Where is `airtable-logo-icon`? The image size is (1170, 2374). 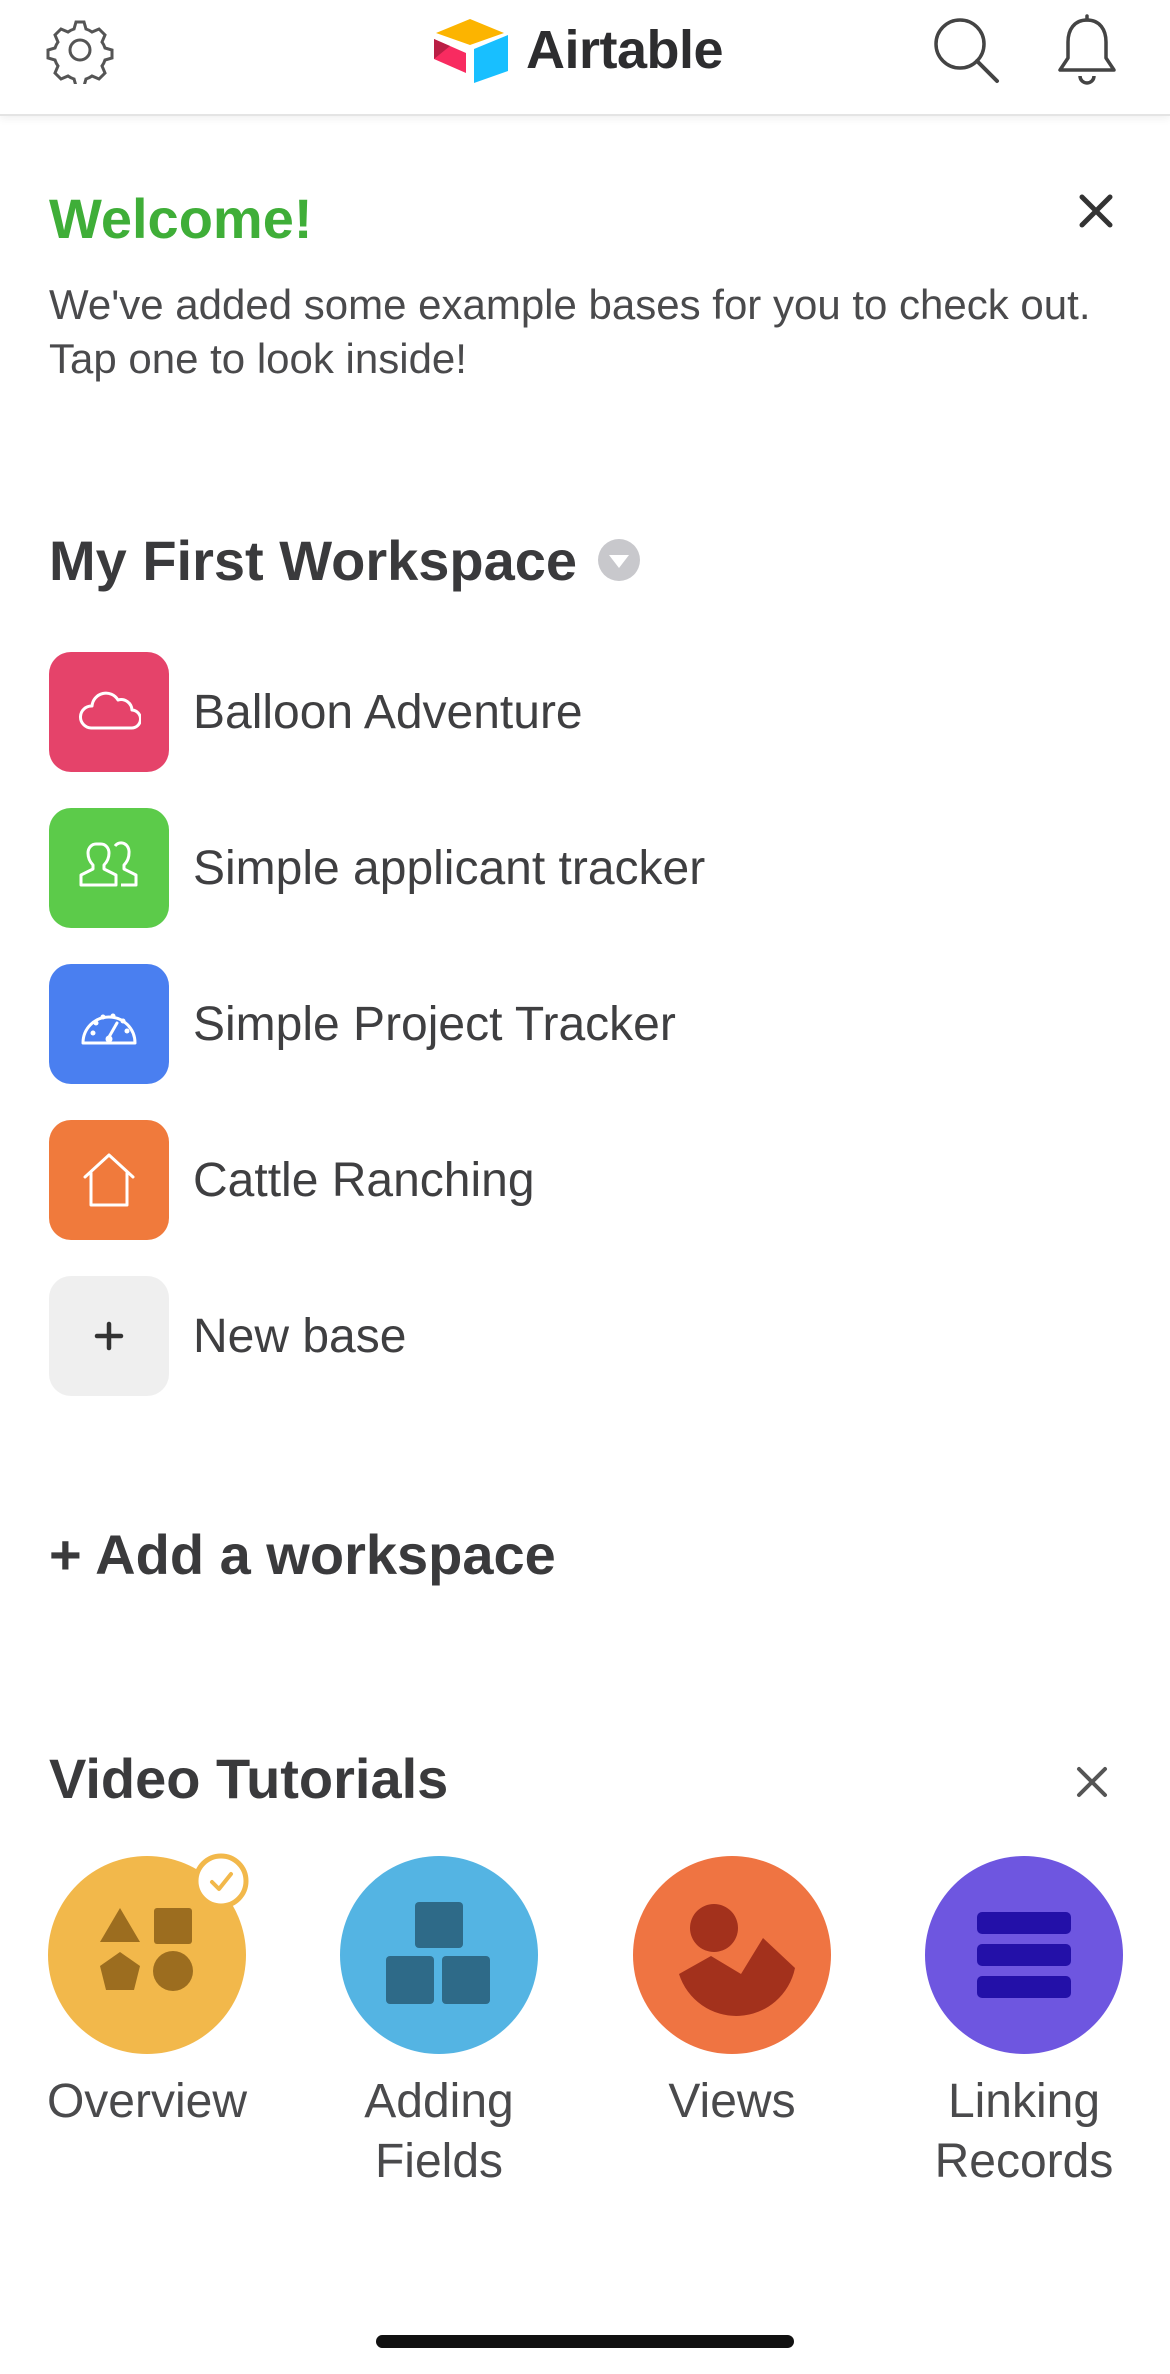 airtable-logo-icon is located at coordinates (471, 51).